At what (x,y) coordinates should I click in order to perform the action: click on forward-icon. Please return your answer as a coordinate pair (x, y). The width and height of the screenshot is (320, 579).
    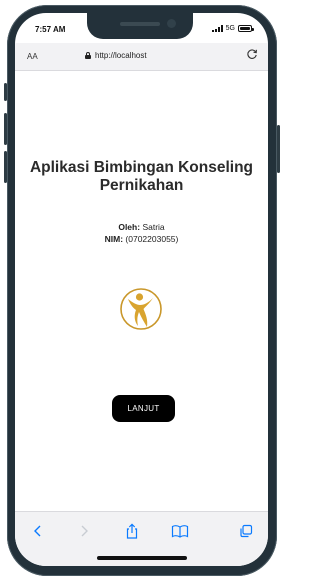
    Looking at the image, I should click on (84, 531).